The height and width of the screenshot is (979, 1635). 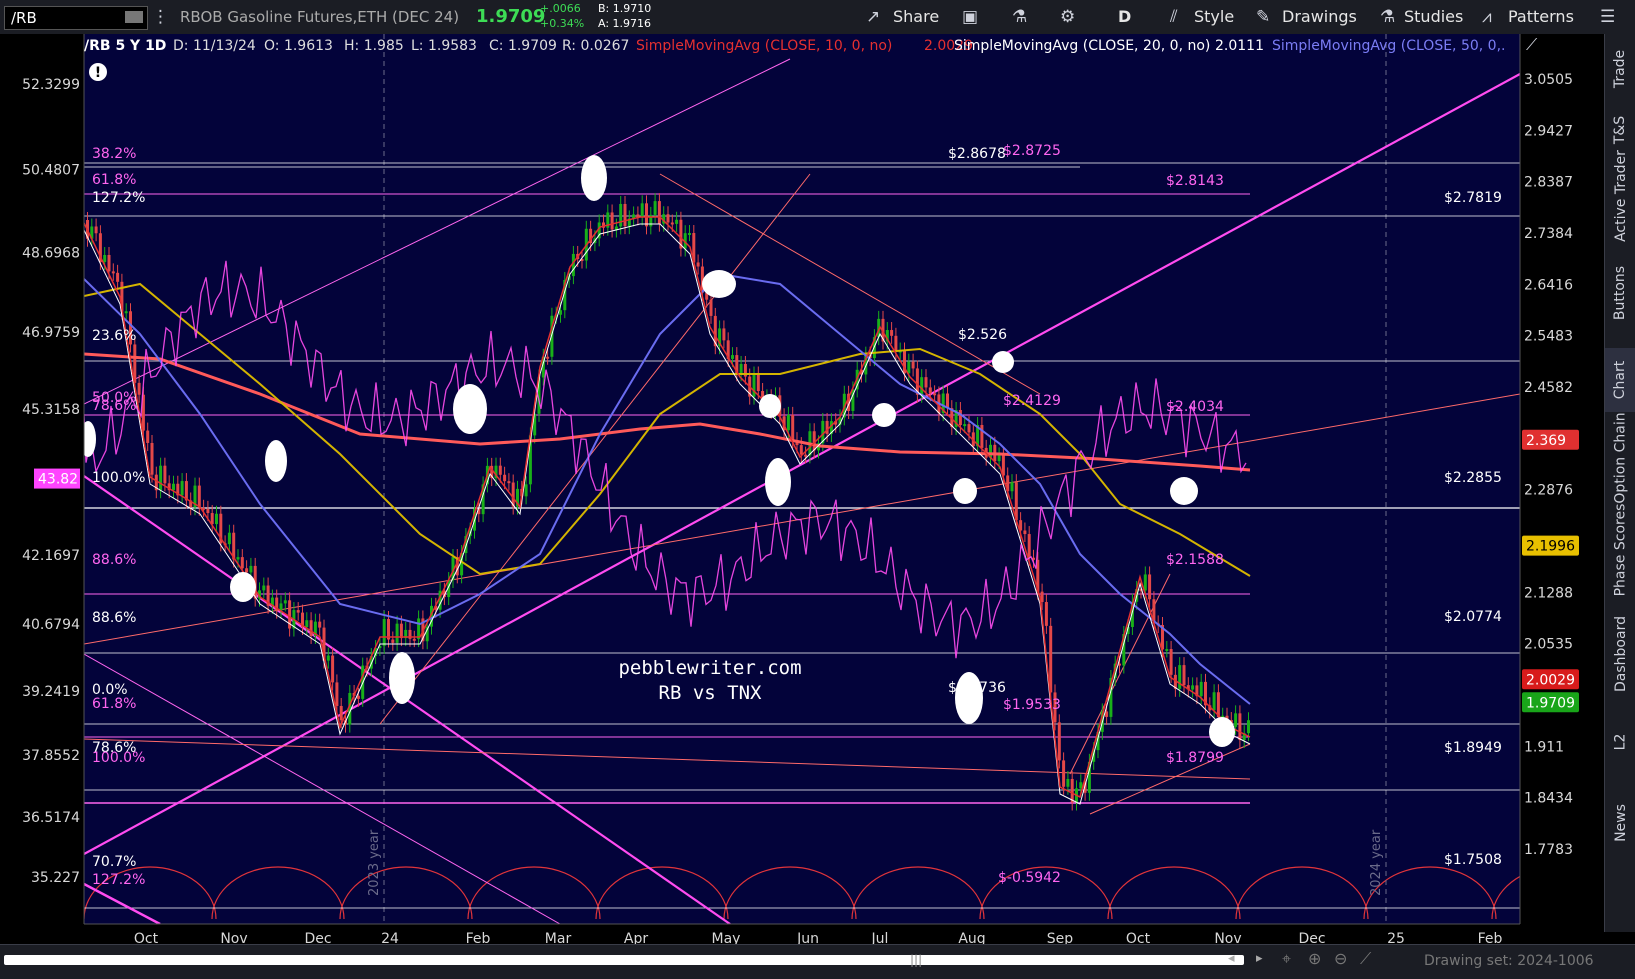 What do you see at coordinates (1214, 17) in the screenshot?
I see `style-button: Style` at bounding box center [1214, 17].